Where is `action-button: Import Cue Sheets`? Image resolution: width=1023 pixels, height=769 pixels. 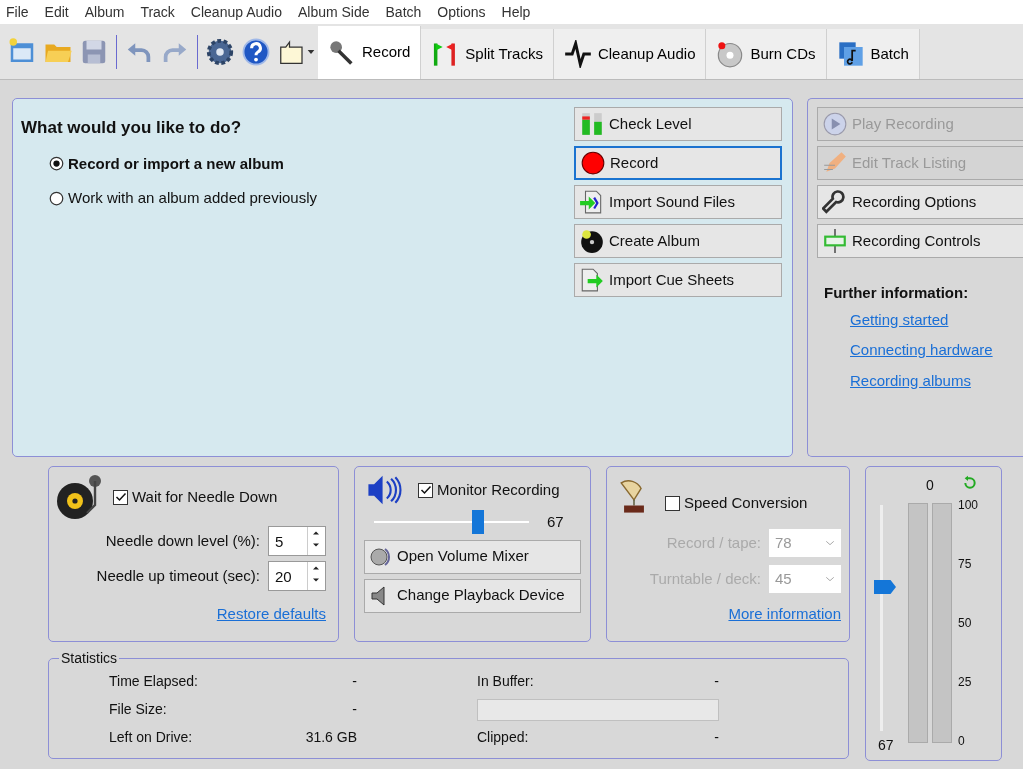
action-button: Import Cue Sheets is located at coordinates (678, 280).